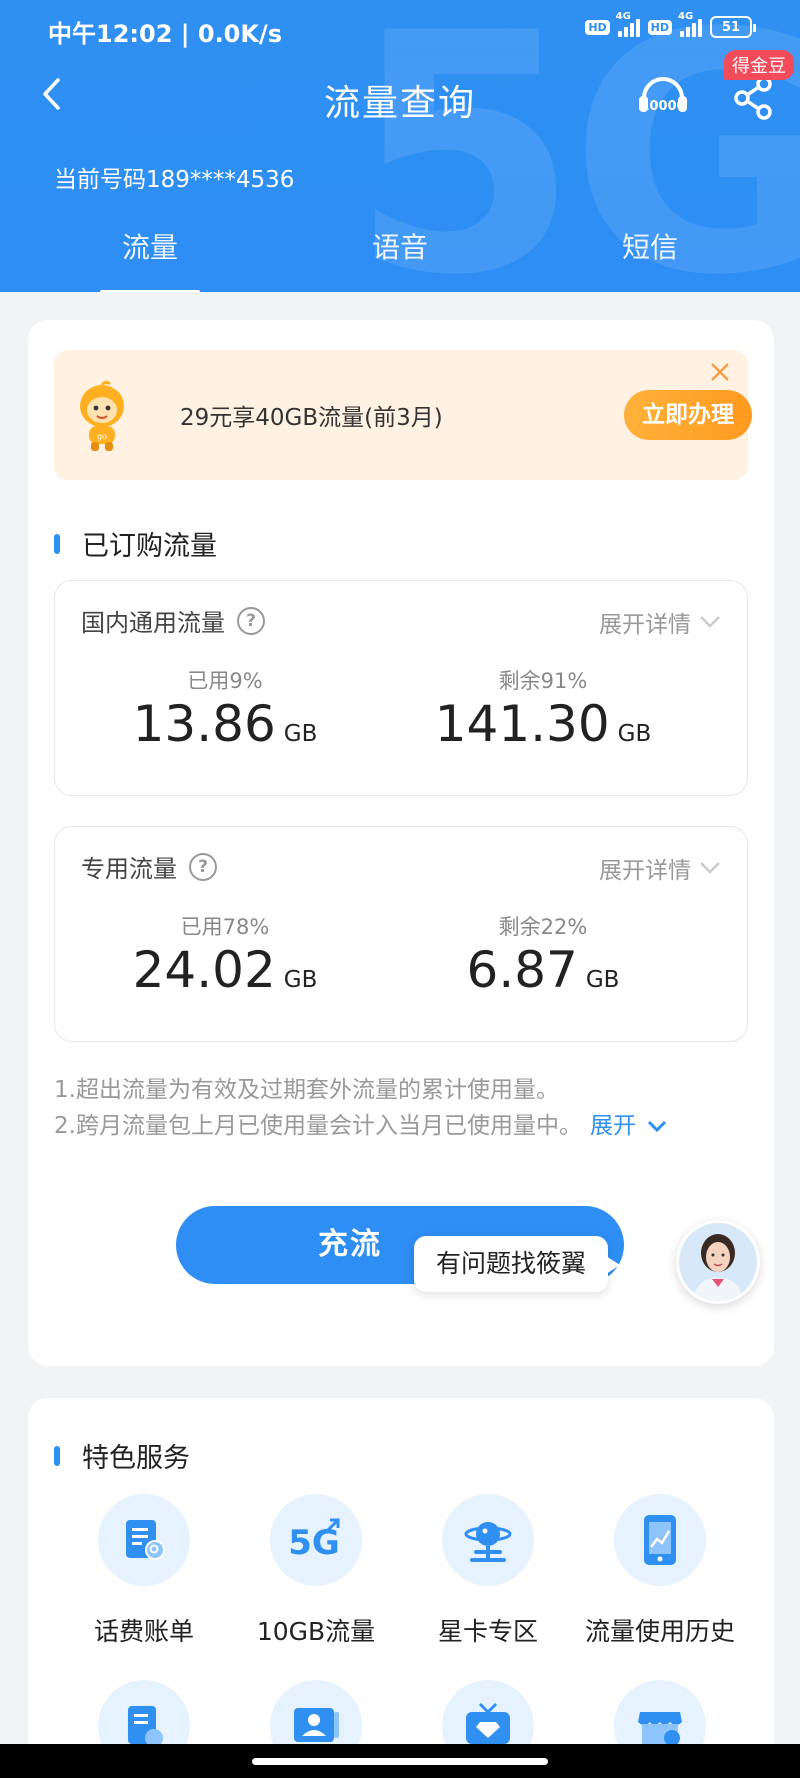  I want to click on current-number: 当前号码189****4536, so click(174, 180).